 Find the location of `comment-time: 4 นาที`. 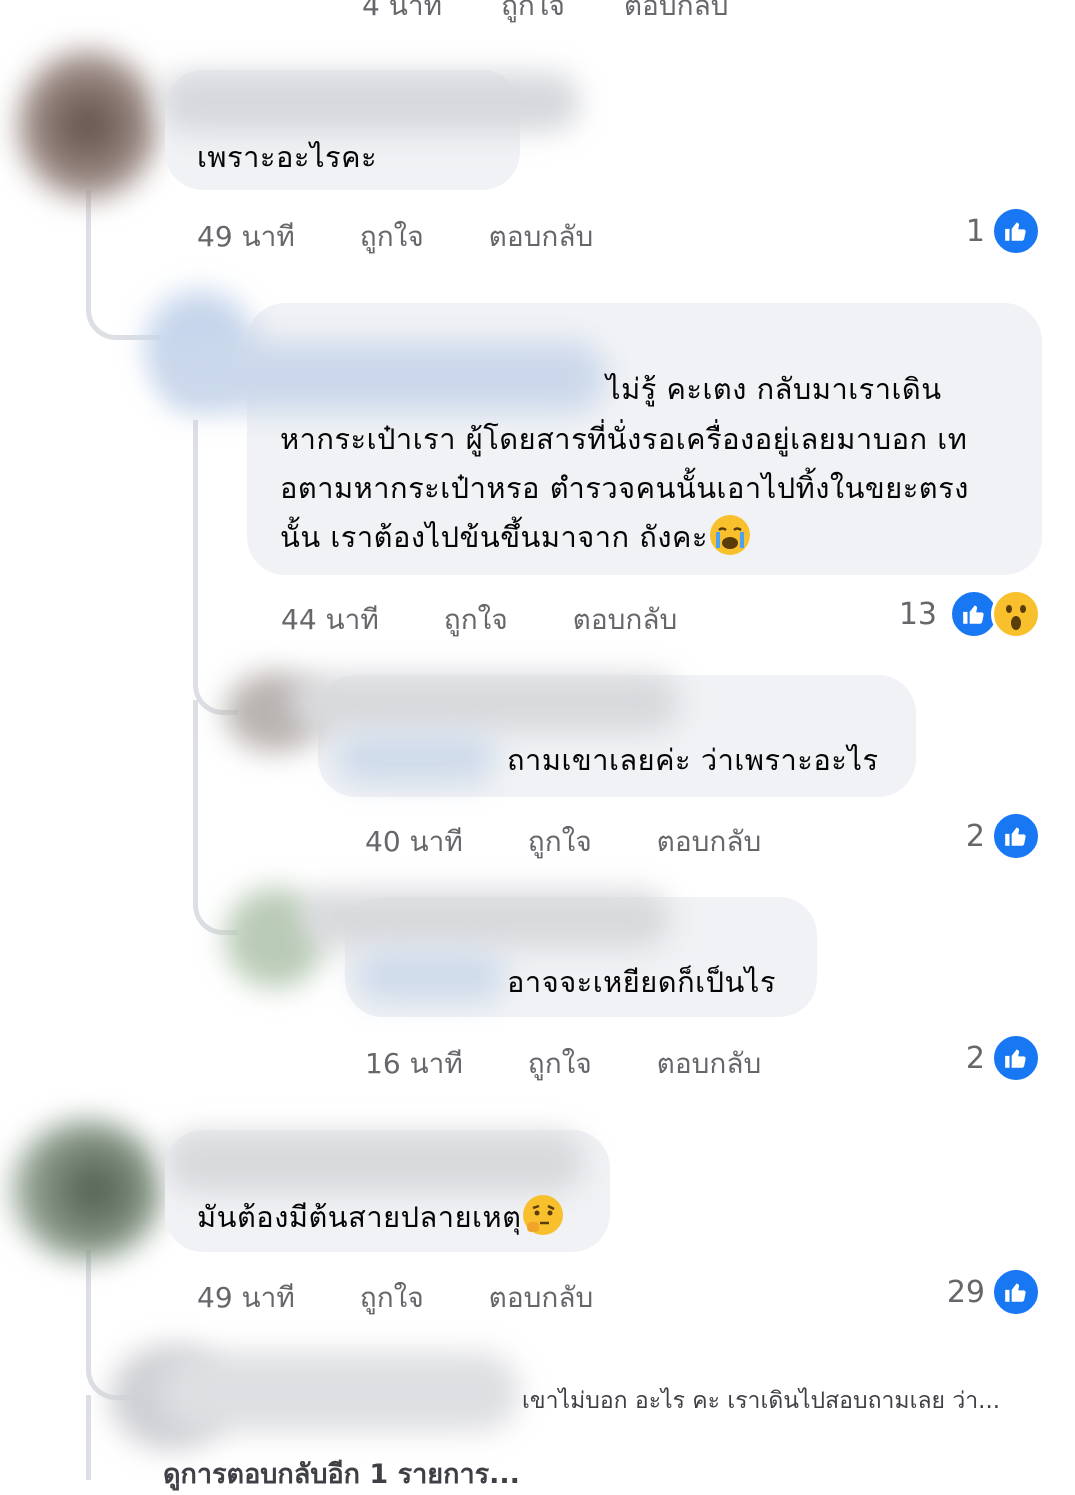

comment-time: 4 นาที is located at coordinates (402, 11).